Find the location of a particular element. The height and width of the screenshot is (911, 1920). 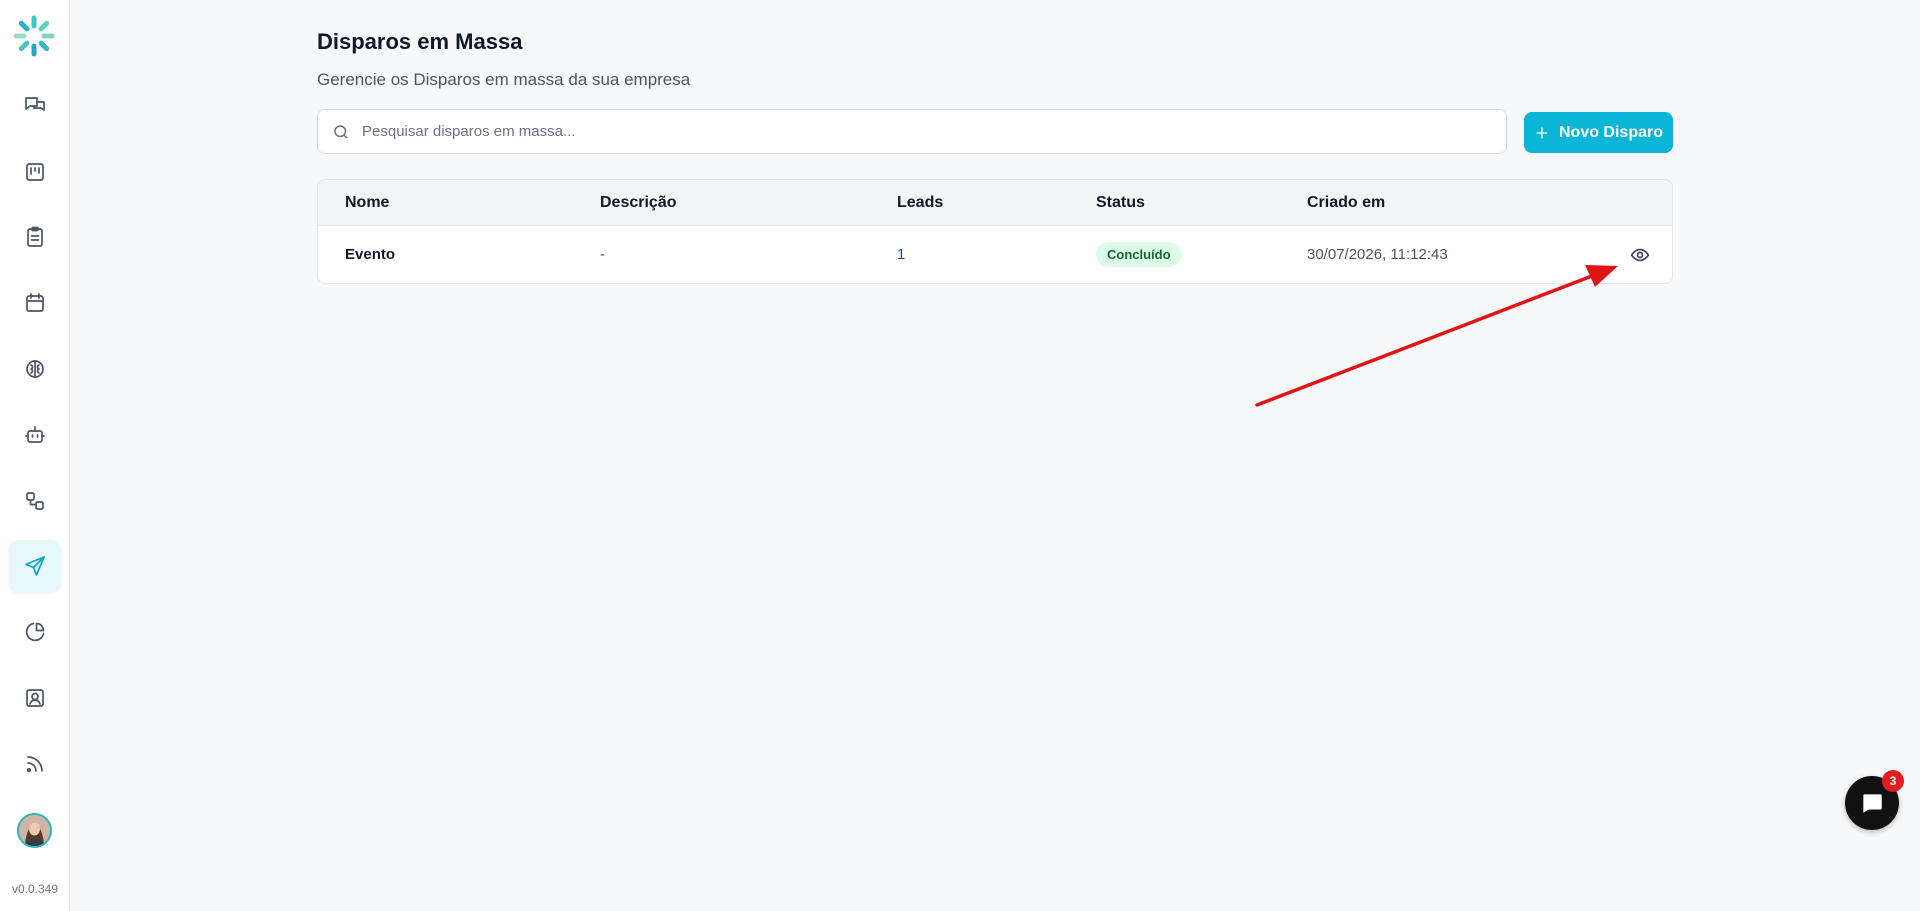

pie-chart-icon is located at coordinates (35, 632).